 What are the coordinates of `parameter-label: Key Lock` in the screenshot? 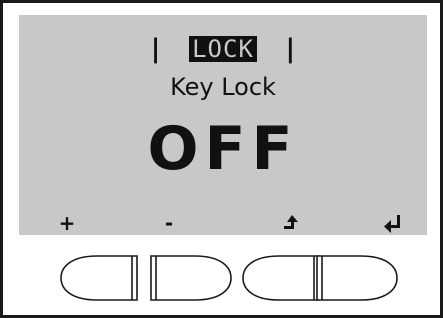 It's located at (223, 87).